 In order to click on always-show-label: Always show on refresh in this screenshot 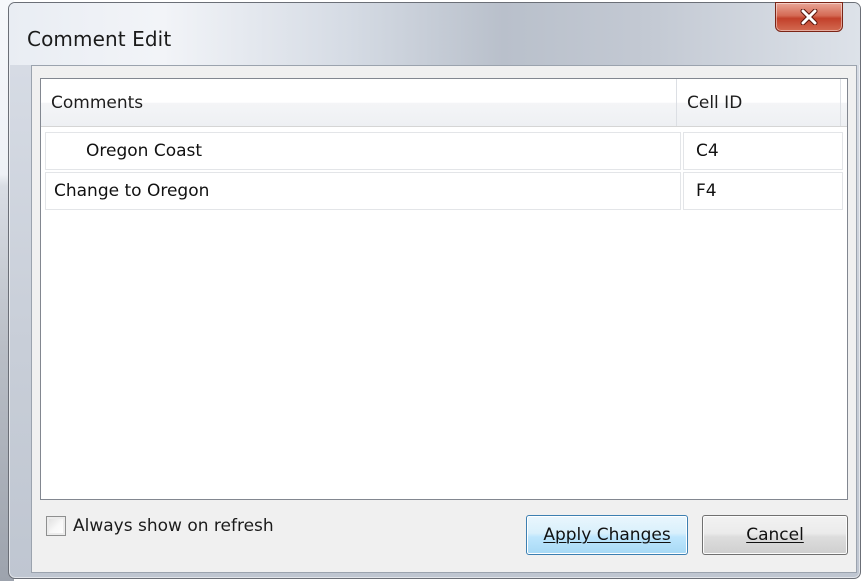, I will do `click(173, 526)`.